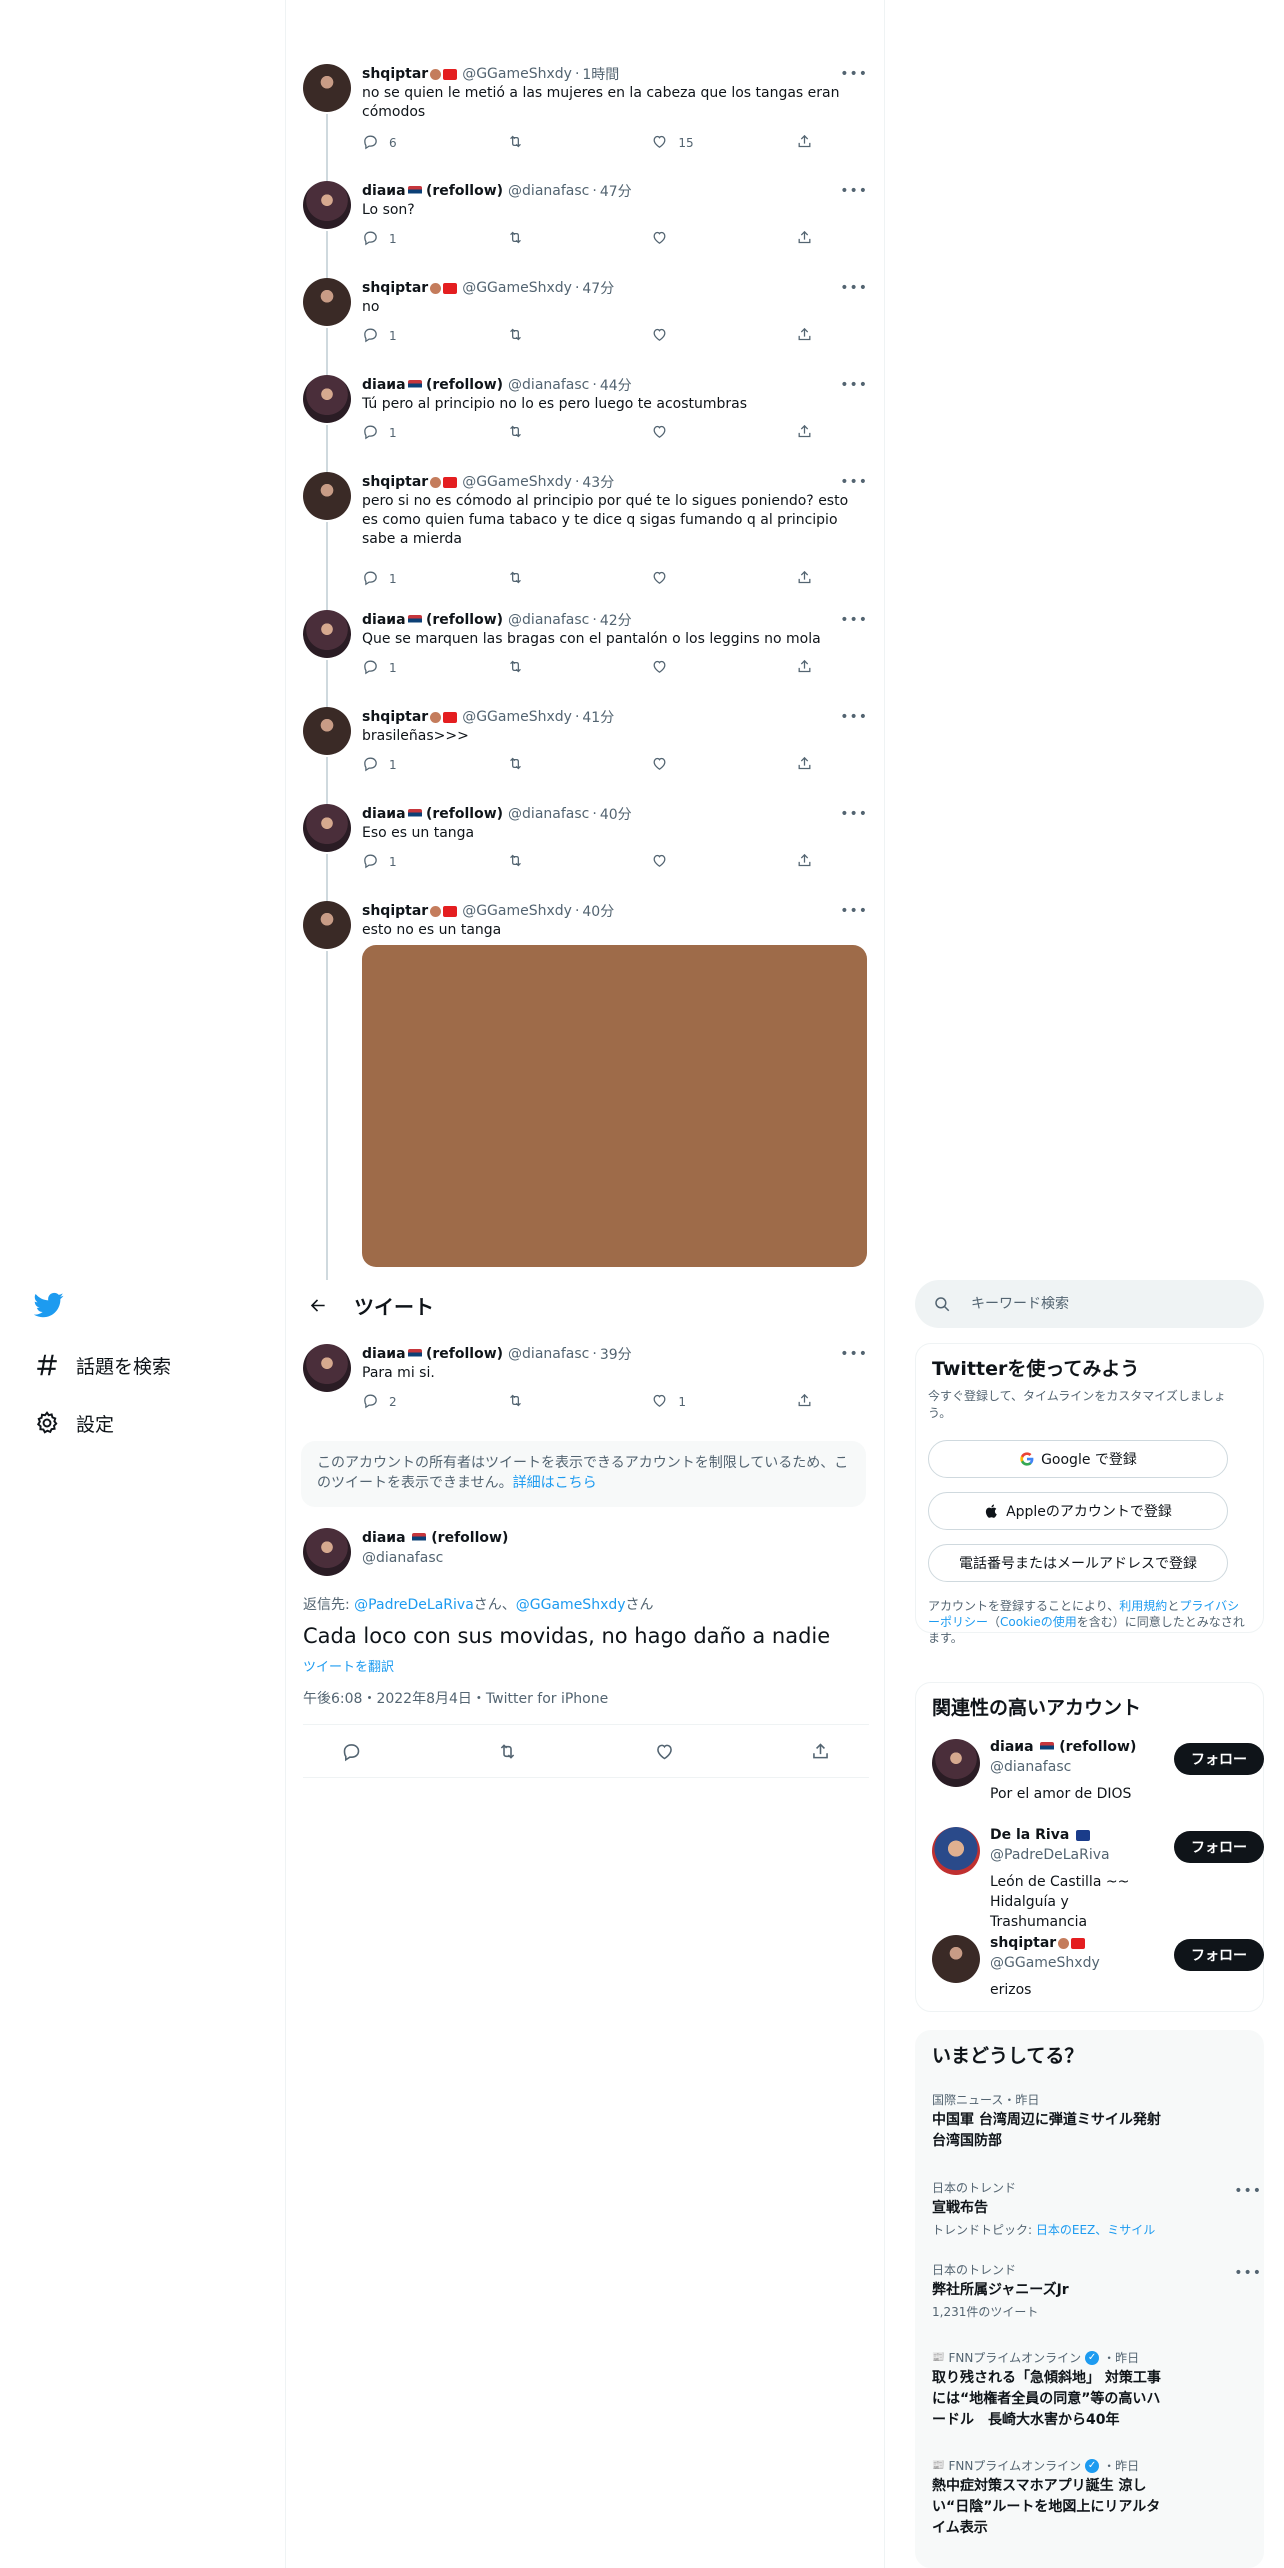 This screenshot has height=2568, width=1284. Describe the element at coordinates (614, 1106) in the screenshot. I see `tweet-media-image` at that location.